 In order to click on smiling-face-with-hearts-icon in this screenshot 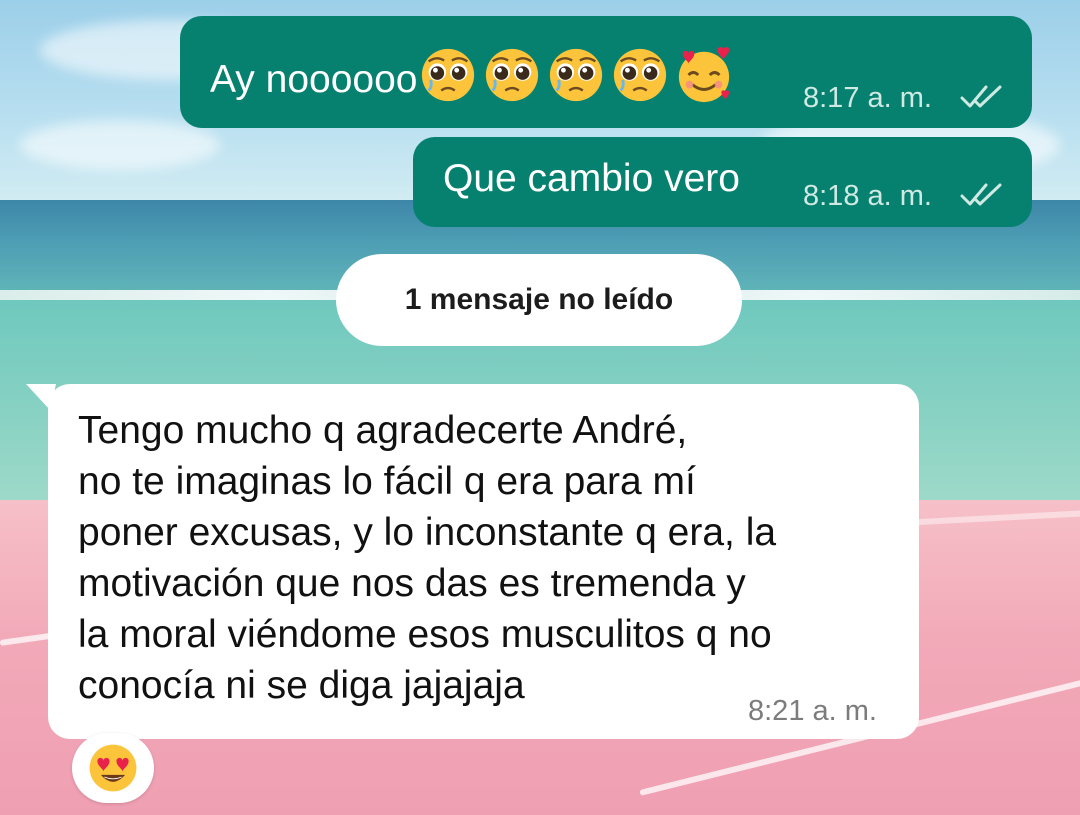, I will do `click(704, 74)`.